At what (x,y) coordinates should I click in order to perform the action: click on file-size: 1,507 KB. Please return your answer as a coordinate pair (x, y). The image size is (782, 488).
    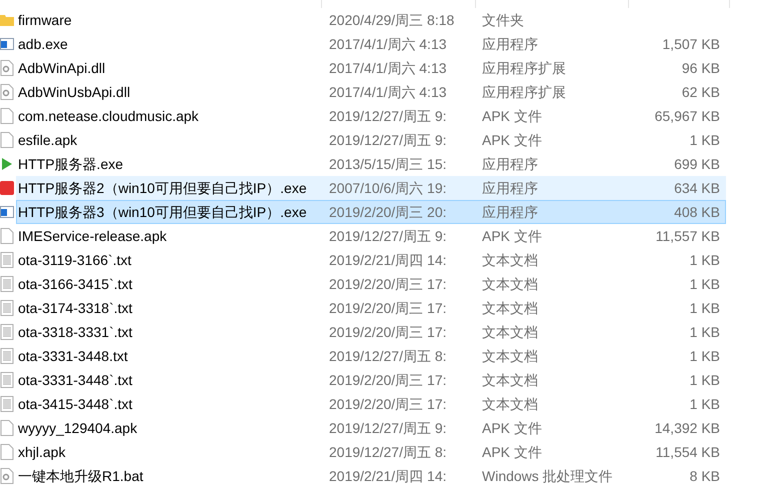
    Looking at the image, I should click on (690, 44).